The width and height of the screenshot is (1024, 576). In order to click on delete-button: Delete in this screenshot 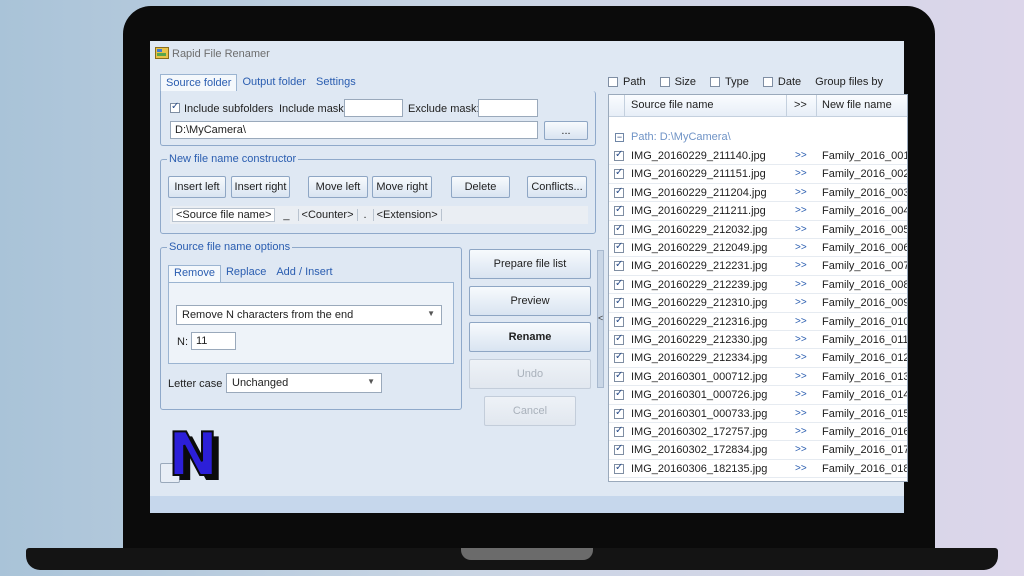, I will do `click(480, 187)`.